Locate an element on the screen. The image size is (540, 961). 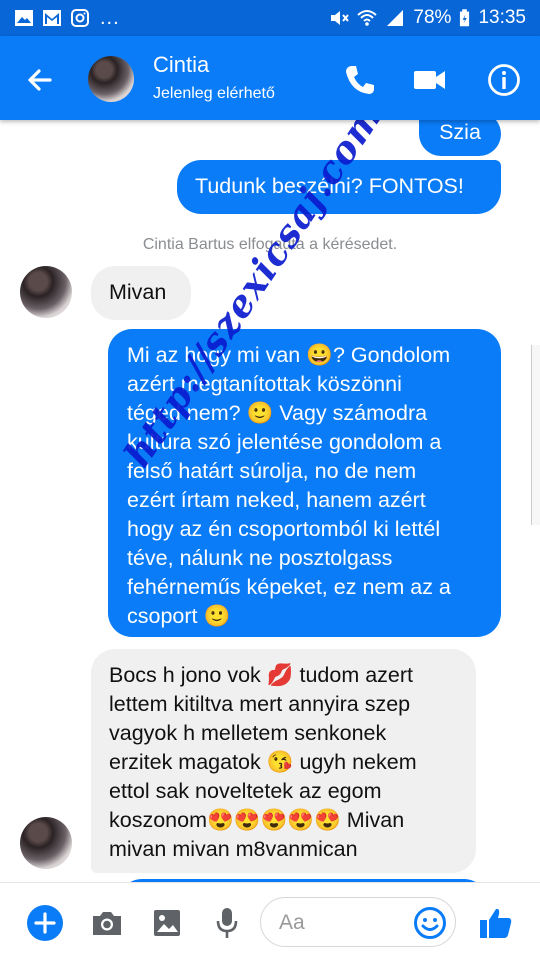
voice-clip-button is located at coordinates (227, 923).